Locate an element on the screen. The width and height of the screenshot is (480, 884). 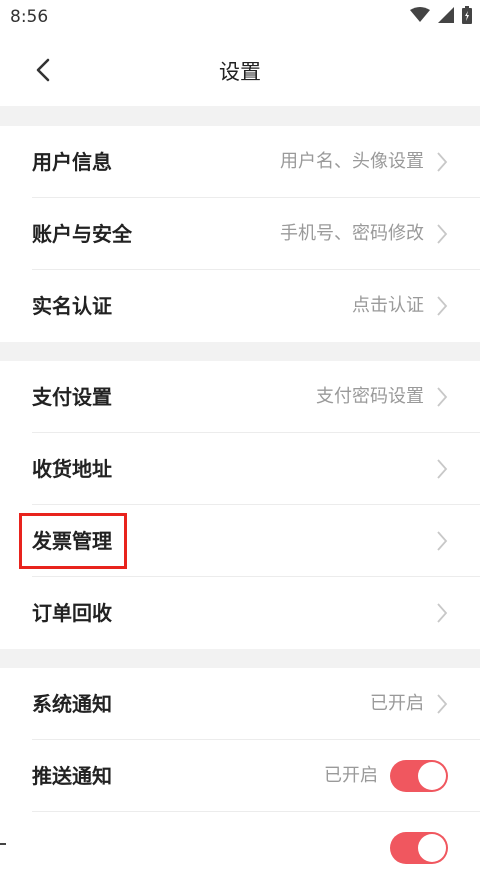
page-title: 设置 is located at coordinates (240, 72).